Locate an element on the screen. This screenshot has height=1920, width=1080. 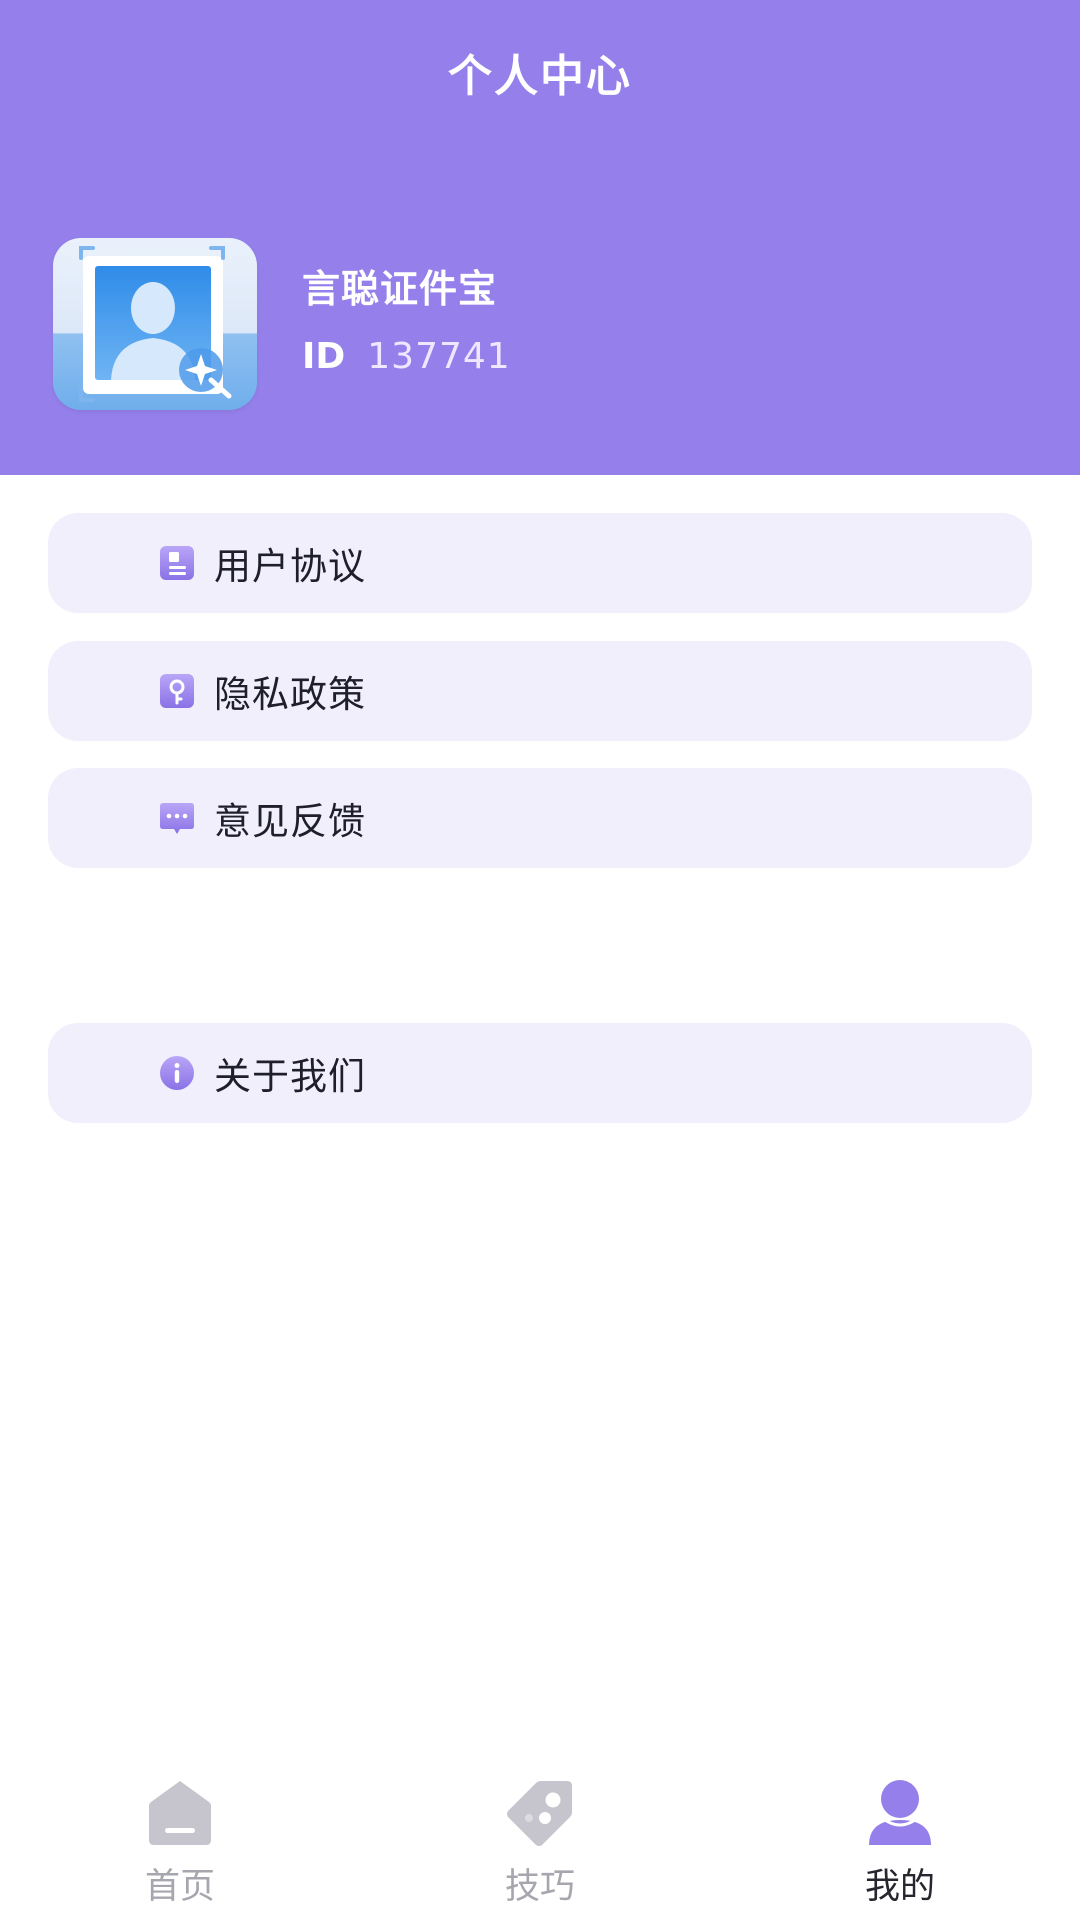
bottom-nav: 首页 技巧 我的 is located at coordinates (540, 1840).